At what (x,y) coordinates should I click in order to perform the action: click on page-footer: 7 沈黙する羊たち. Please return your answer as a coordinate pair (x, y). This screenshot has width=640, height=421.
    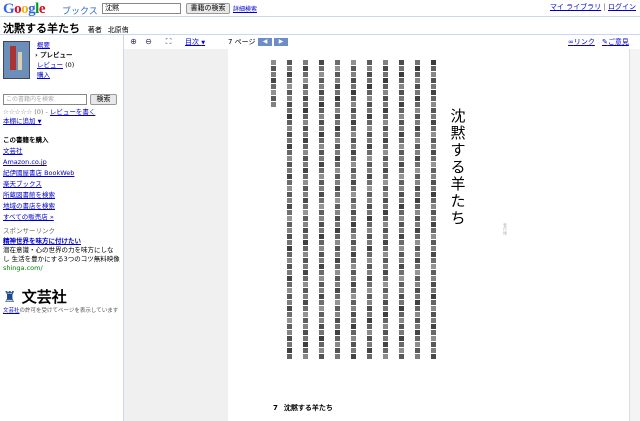
    Looking at the image, I should click on (306, 408).